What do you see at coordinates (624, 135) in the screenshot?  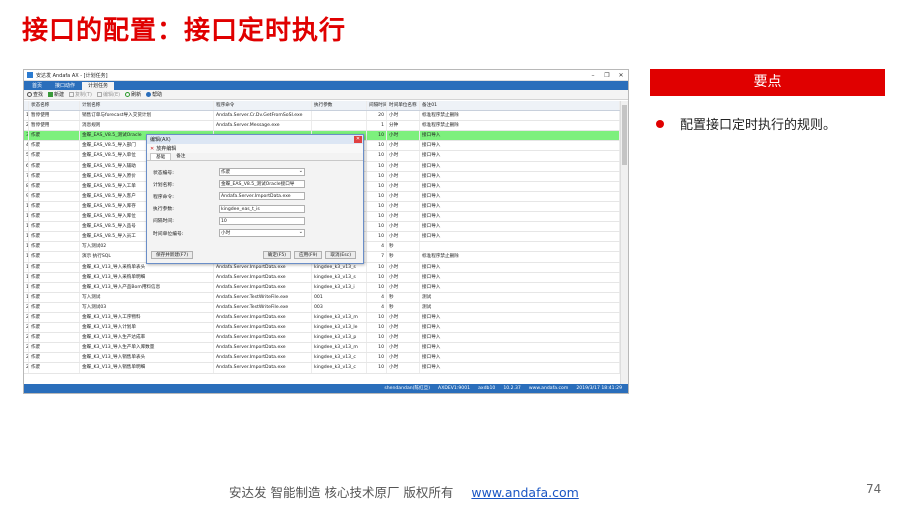 I see `scroll-thumb` at bounding box center [624, 135].